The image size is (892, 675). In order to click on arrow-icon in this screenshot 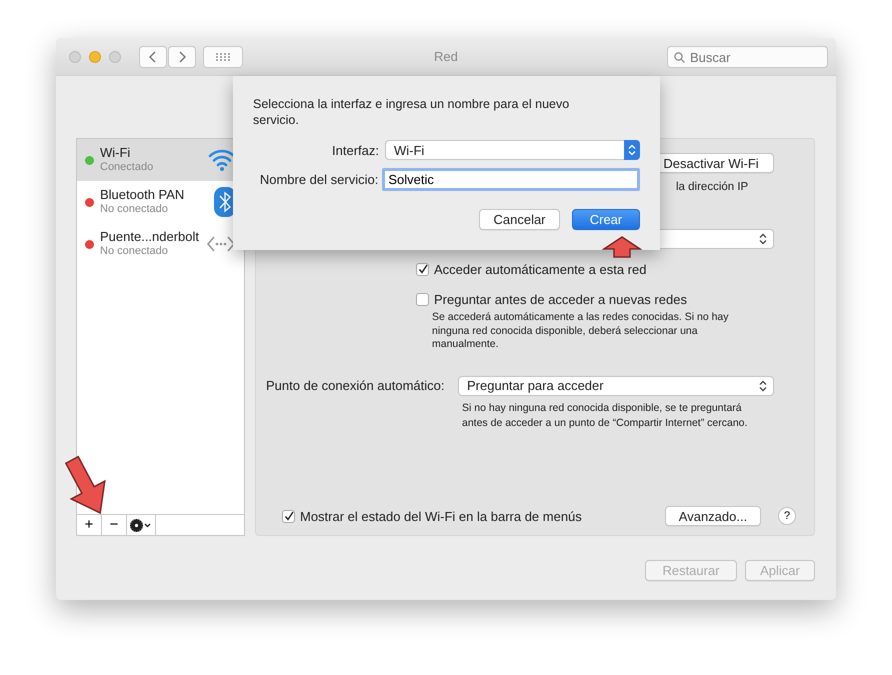, I will do `click(622, 247)`.